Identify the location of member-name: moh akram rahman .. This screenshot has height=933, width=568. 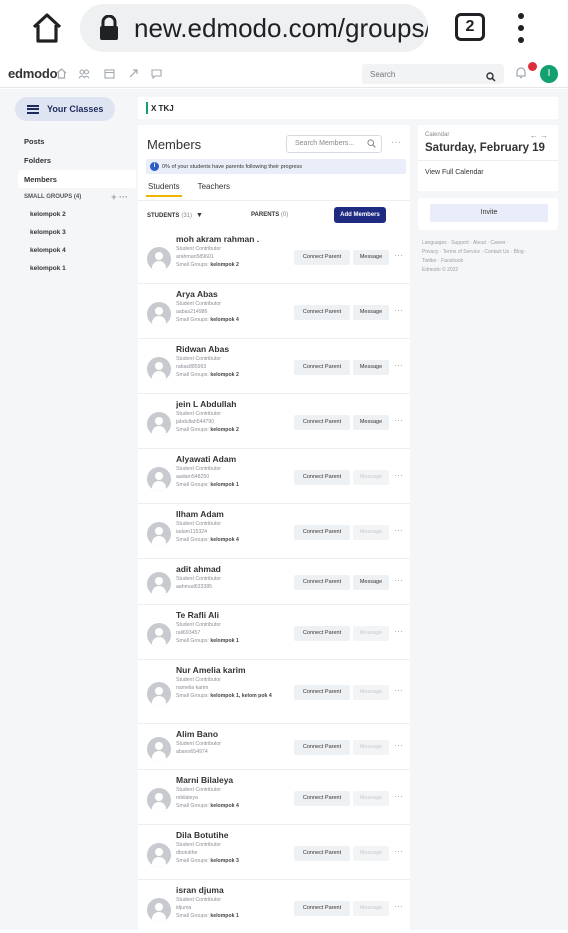
(231, 239).